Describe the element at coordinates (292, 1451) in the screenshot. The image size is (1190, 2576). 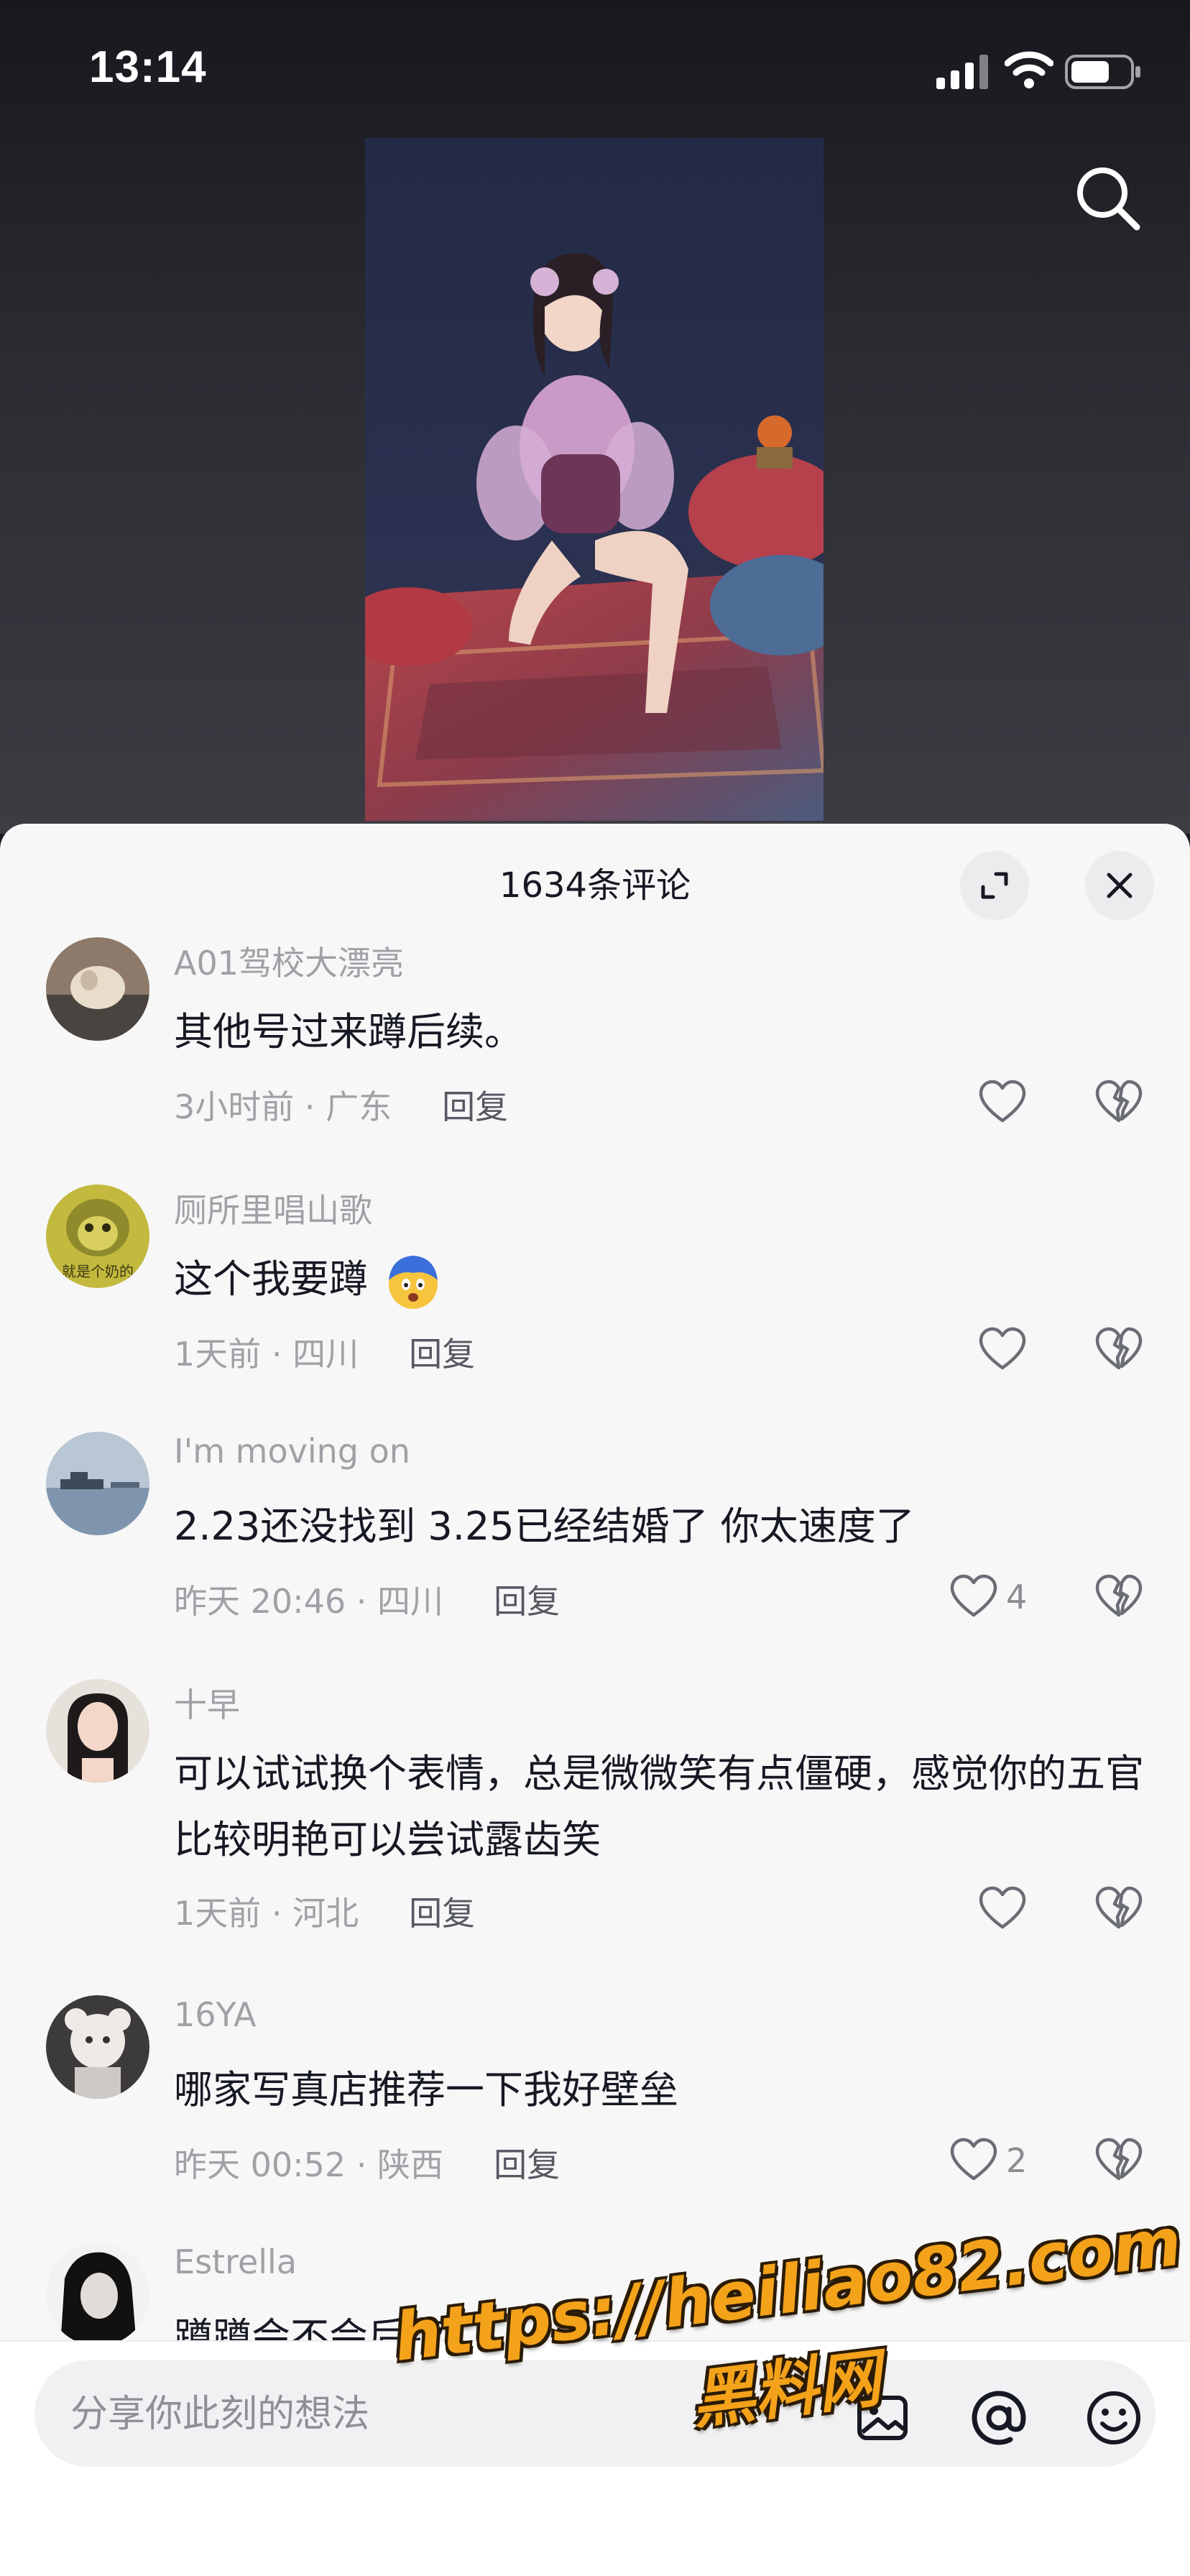
I see `comment-username: I'm moving on` at that location.